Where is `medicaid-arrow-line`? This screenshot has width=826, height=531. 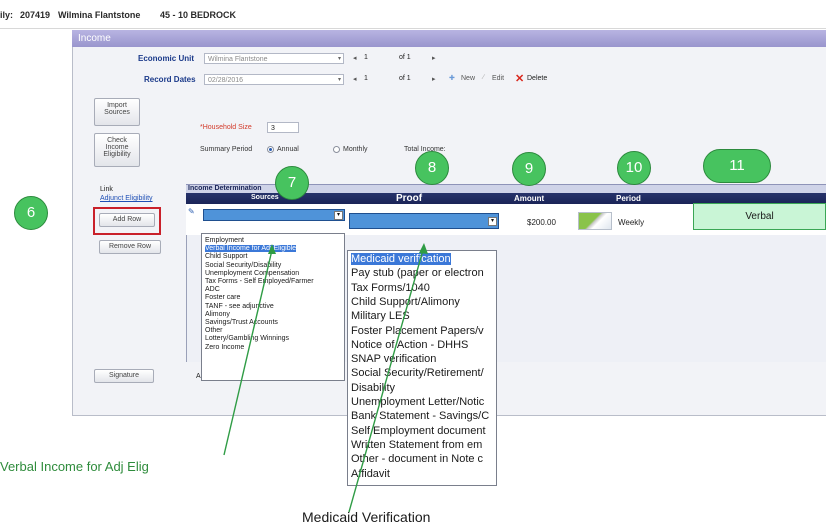 medicaid-arrow-line is located at coordinates (386, 381).